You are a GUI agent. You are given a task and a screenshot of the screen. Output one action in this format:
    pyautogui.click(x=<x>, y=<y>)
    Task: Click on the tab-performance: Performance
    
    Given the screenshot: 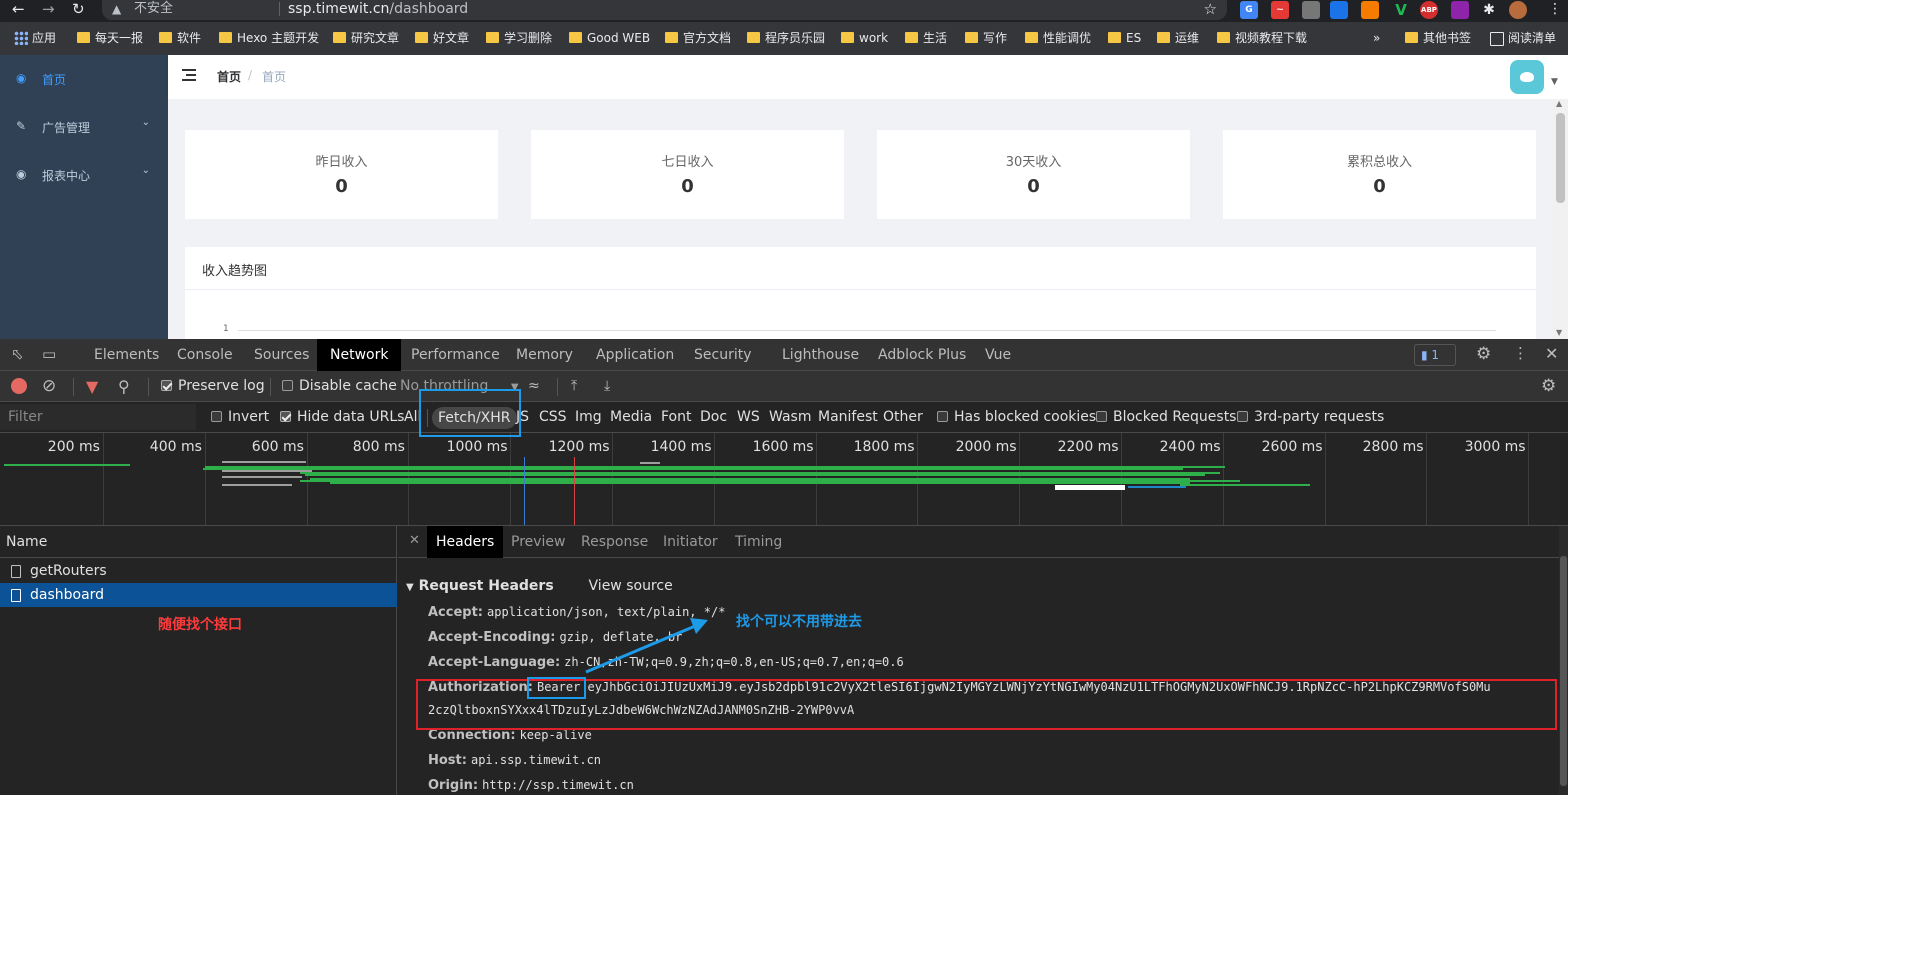 What is the action you would take?
    pyautogui.click(x=455, y=355)
    